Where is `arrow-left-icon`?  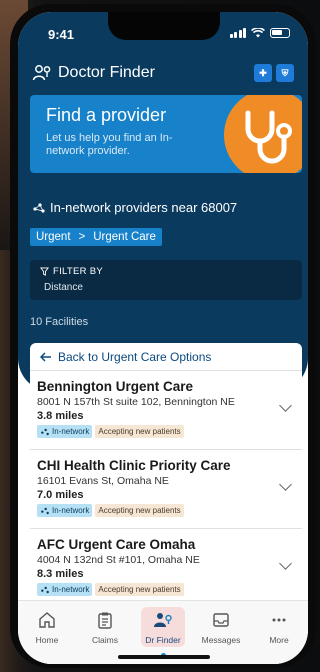 arrow-left-icon is located at coordinates (45, 356).